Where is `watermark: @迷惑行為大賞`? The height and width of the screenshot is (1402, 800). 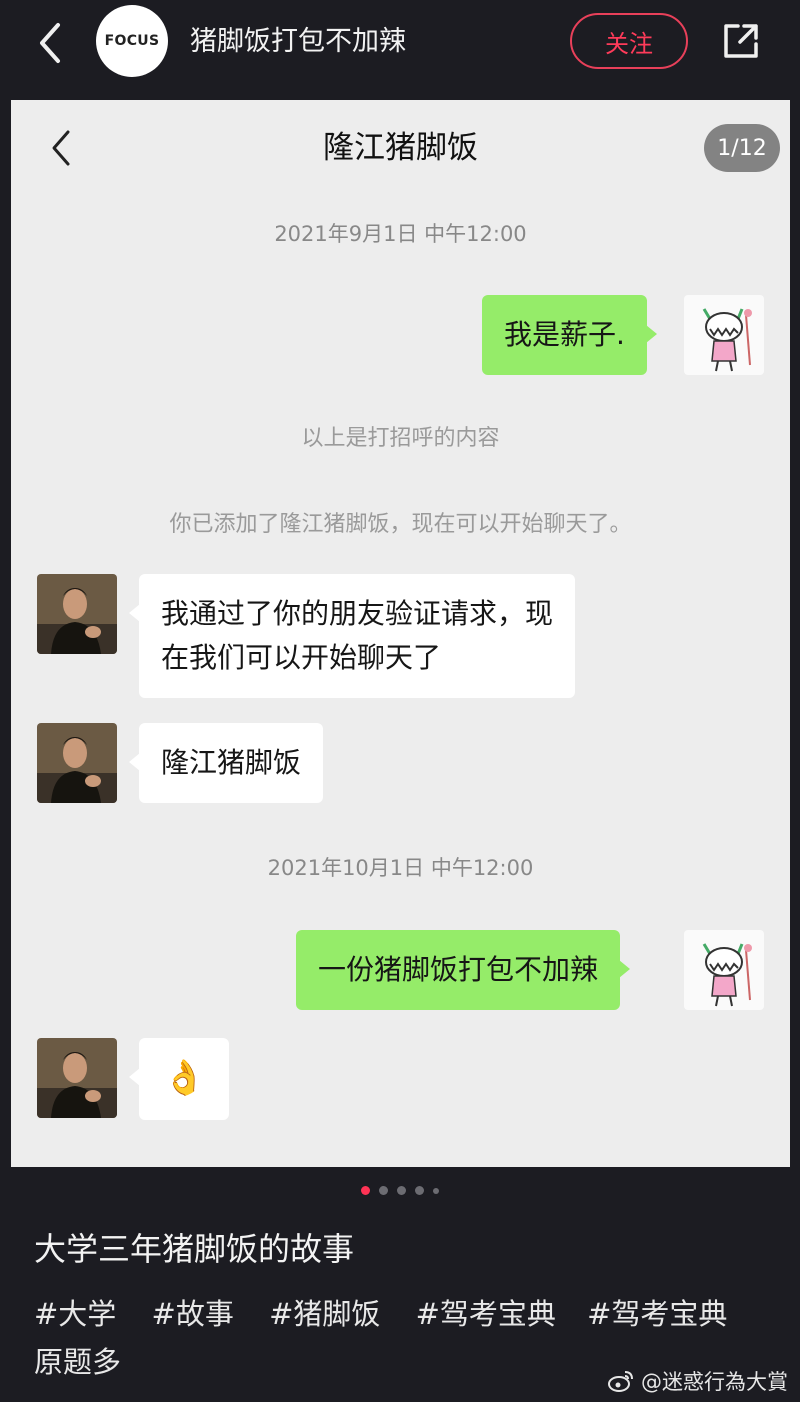
watermark: @迷惑行為大賞 is located at coordinates (697, 1381).